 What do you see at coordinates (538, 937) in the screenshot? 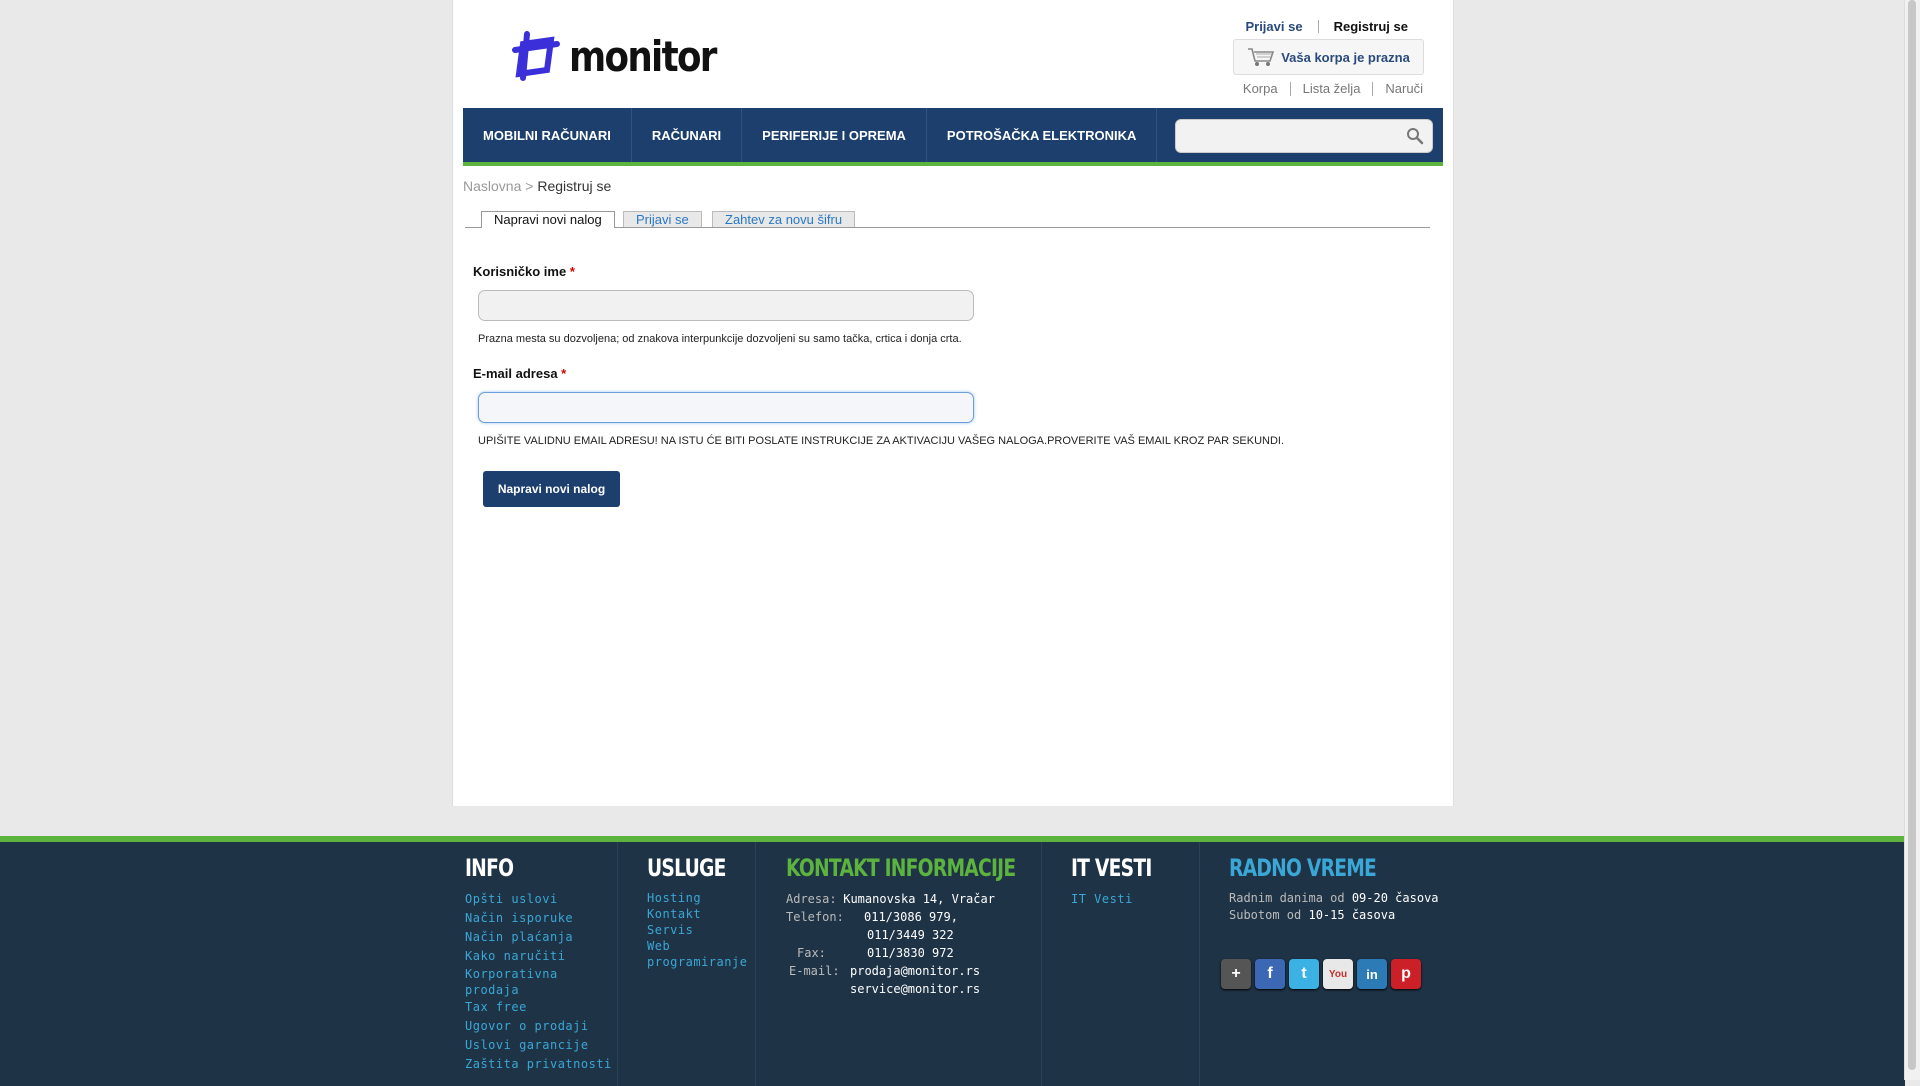
I see `footer-link: Način plaćanja` at bounding box center [538, 937].